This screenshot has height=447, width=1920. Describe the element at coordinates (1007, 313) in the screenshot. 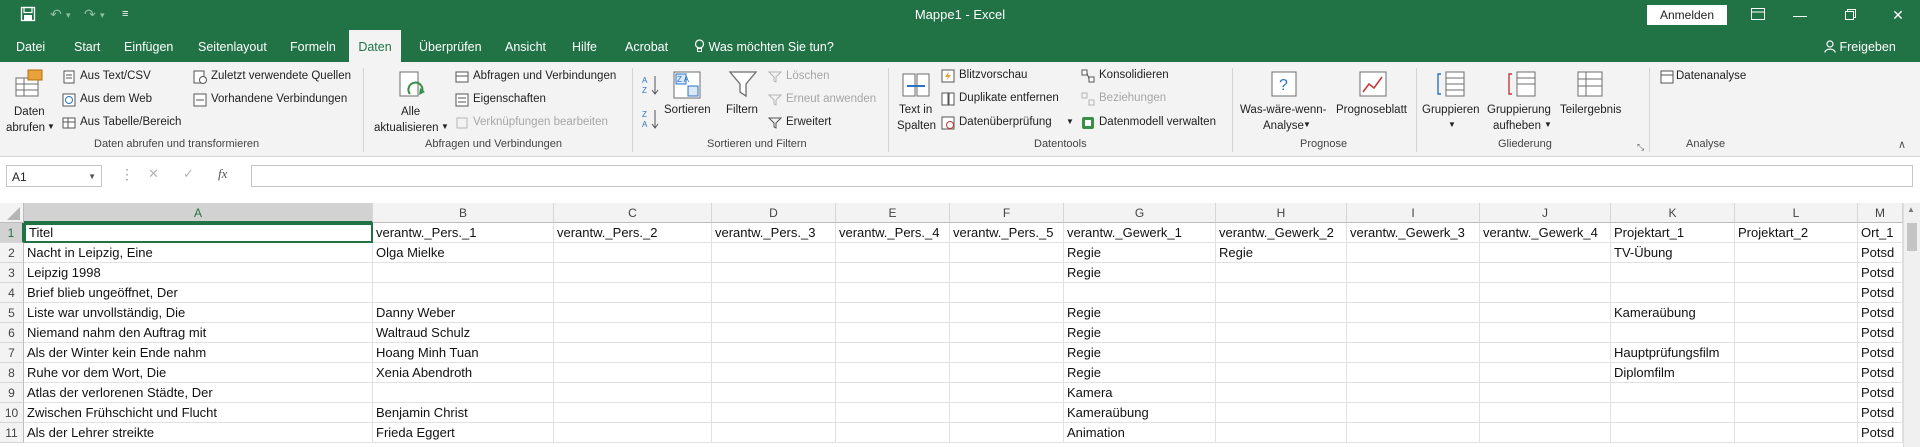

I see `cell-f5` at that location.